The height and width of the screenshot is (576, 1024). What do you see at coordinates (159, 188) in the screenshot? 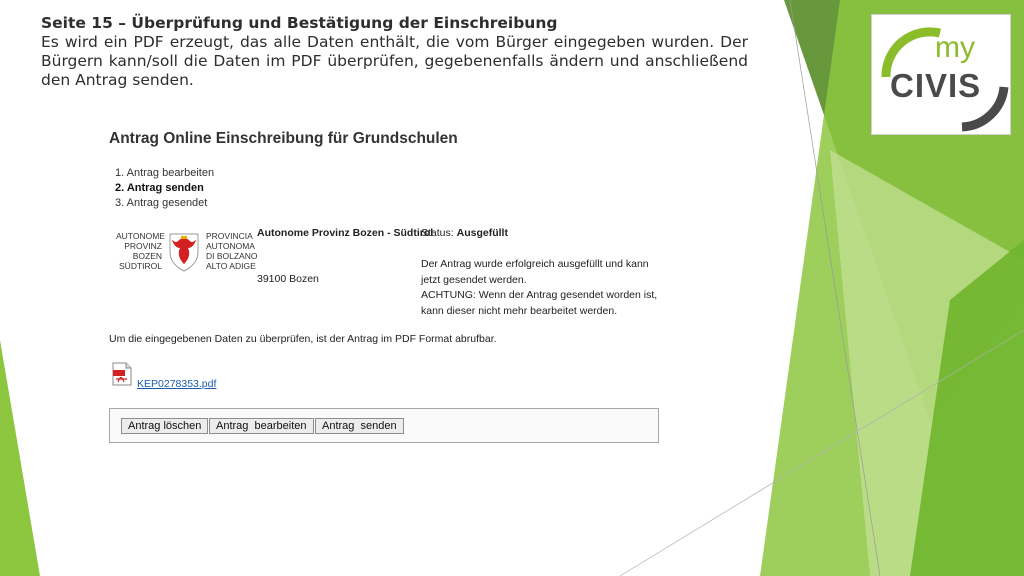
I see `step-send: 2. Antrag senden` at bounding box center [159, 188].